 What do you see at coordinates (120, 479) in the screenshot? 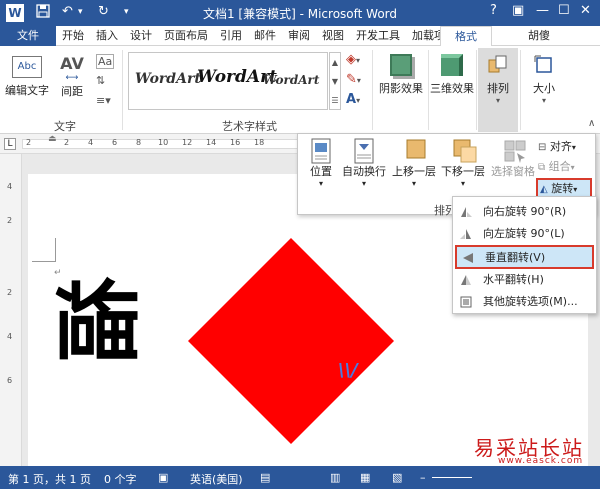
I see `word-count: 0 个字` at bounding box center [120, 479].